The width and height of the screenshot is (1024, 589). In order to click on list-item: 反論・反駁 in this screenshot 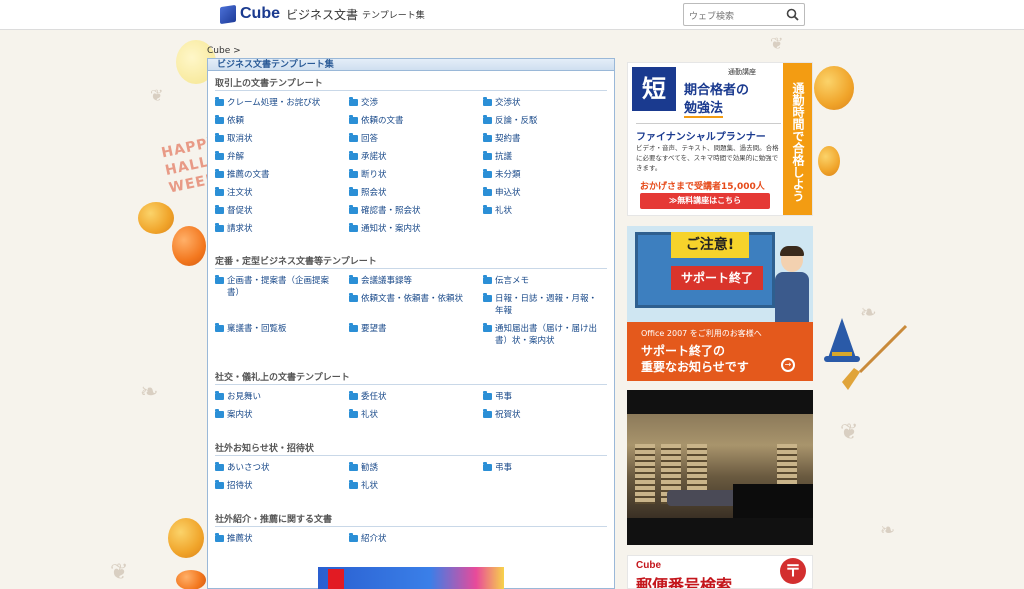, I will do `click(543, 121)`.